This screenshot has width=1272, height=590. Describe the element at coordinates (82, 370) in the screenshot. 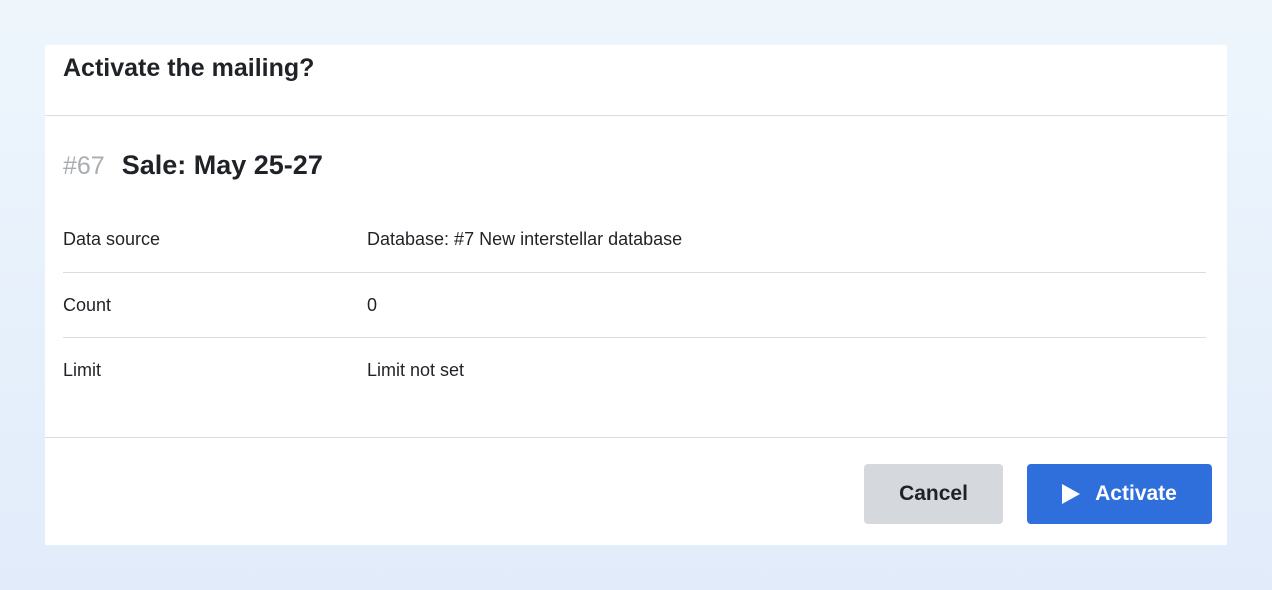

I see `detail-label: Limit` at that location.